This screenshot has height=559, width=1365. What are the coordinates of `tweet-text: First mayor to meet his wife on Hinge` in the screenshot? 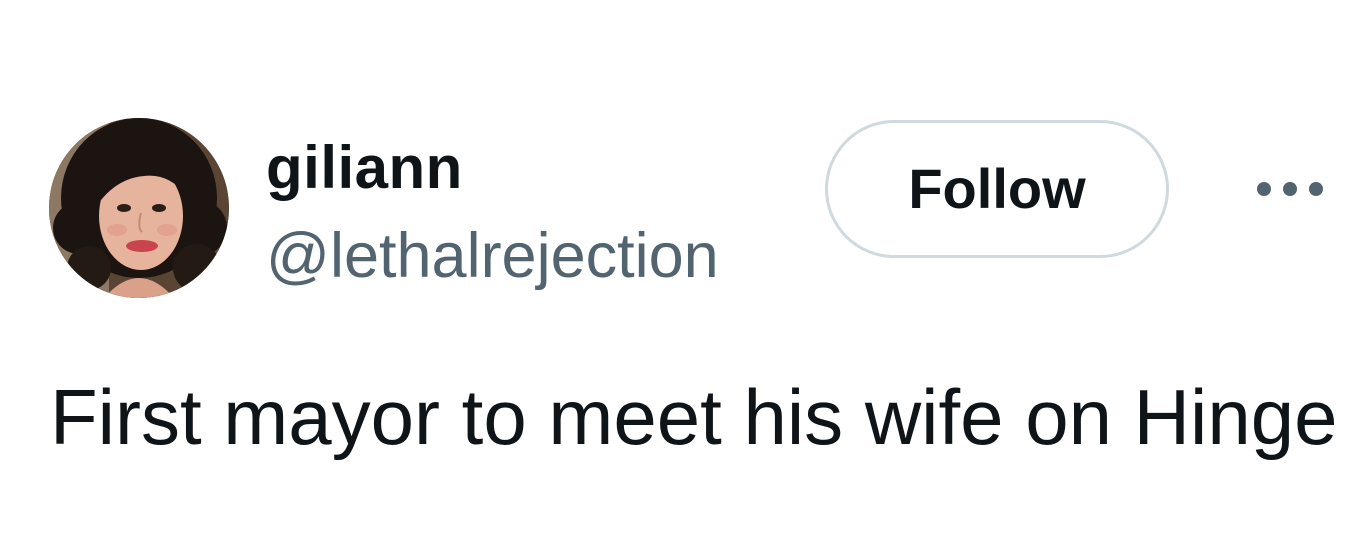 It's located at (694, 417).